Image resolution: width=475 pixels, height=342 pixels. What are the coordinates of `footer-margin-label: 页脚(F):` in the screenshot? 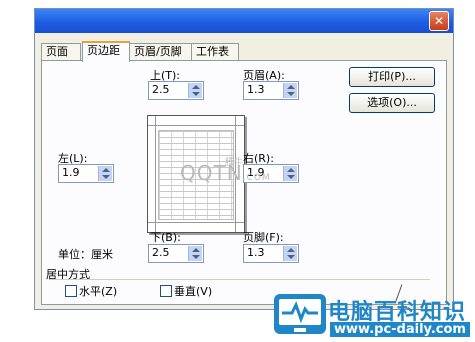 It's located at (263, 237).